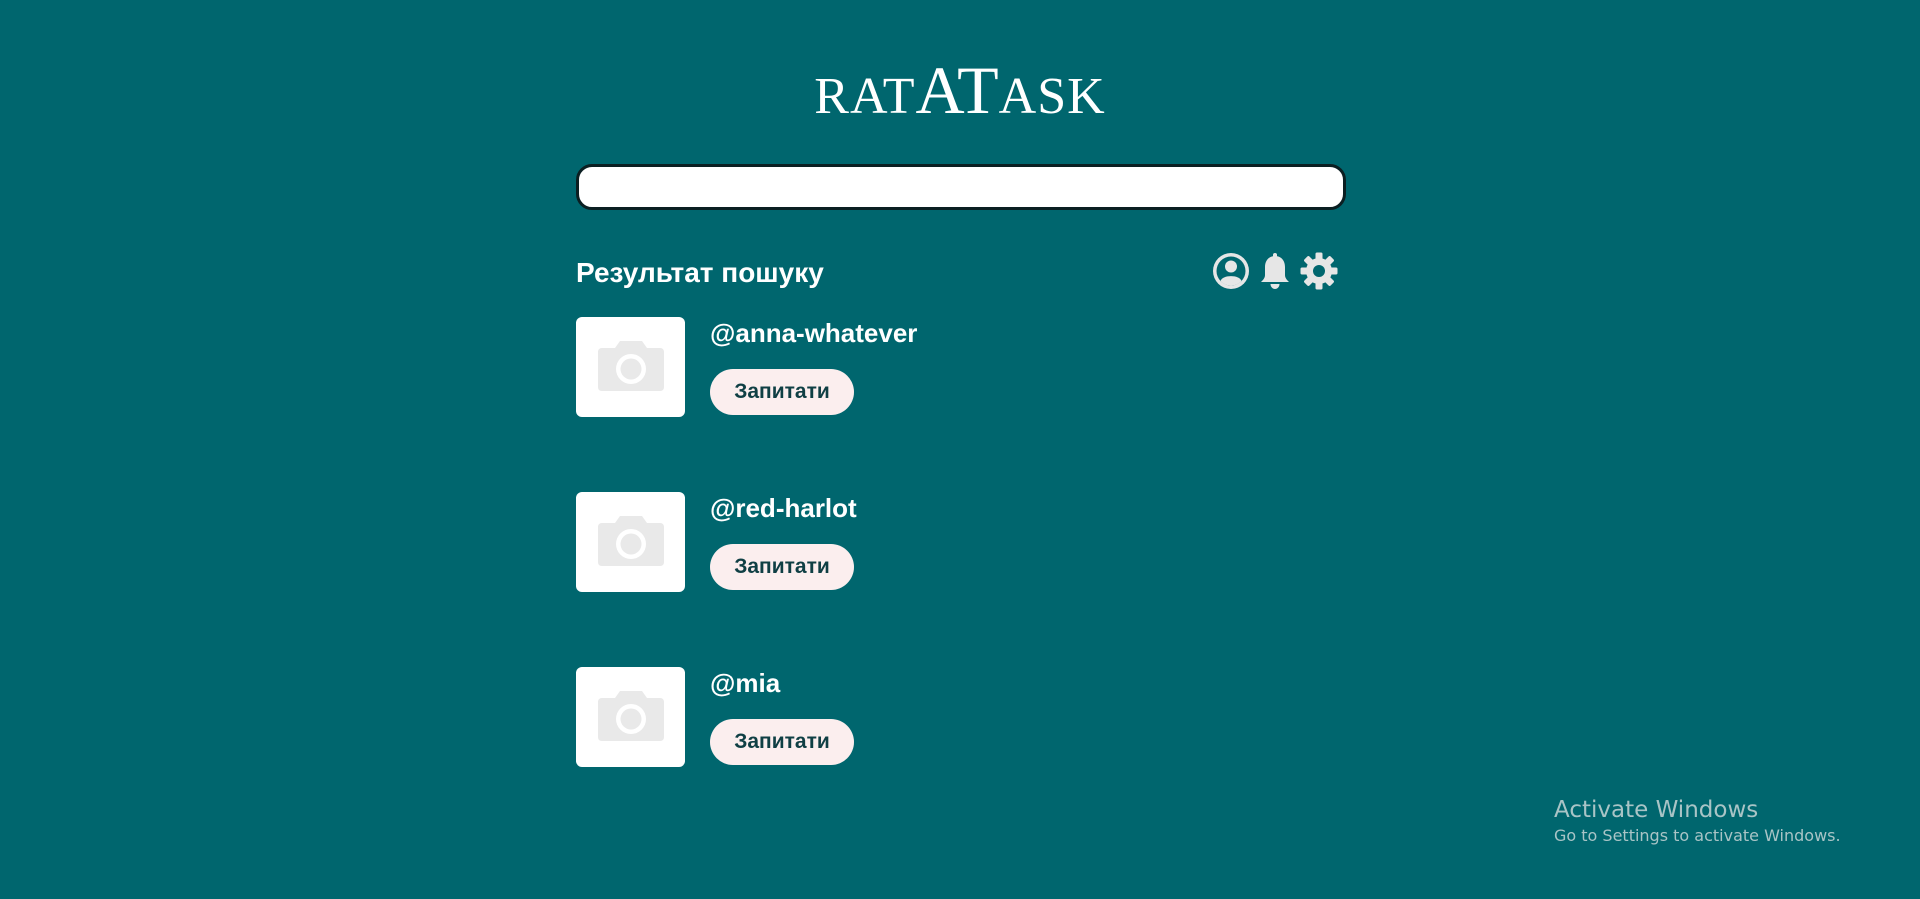 The image size is (1920, 899). What do you see at coordinates (783, 508) in the screenshot?
I see `username: @red-harlot` at bounding box center [783, 508].